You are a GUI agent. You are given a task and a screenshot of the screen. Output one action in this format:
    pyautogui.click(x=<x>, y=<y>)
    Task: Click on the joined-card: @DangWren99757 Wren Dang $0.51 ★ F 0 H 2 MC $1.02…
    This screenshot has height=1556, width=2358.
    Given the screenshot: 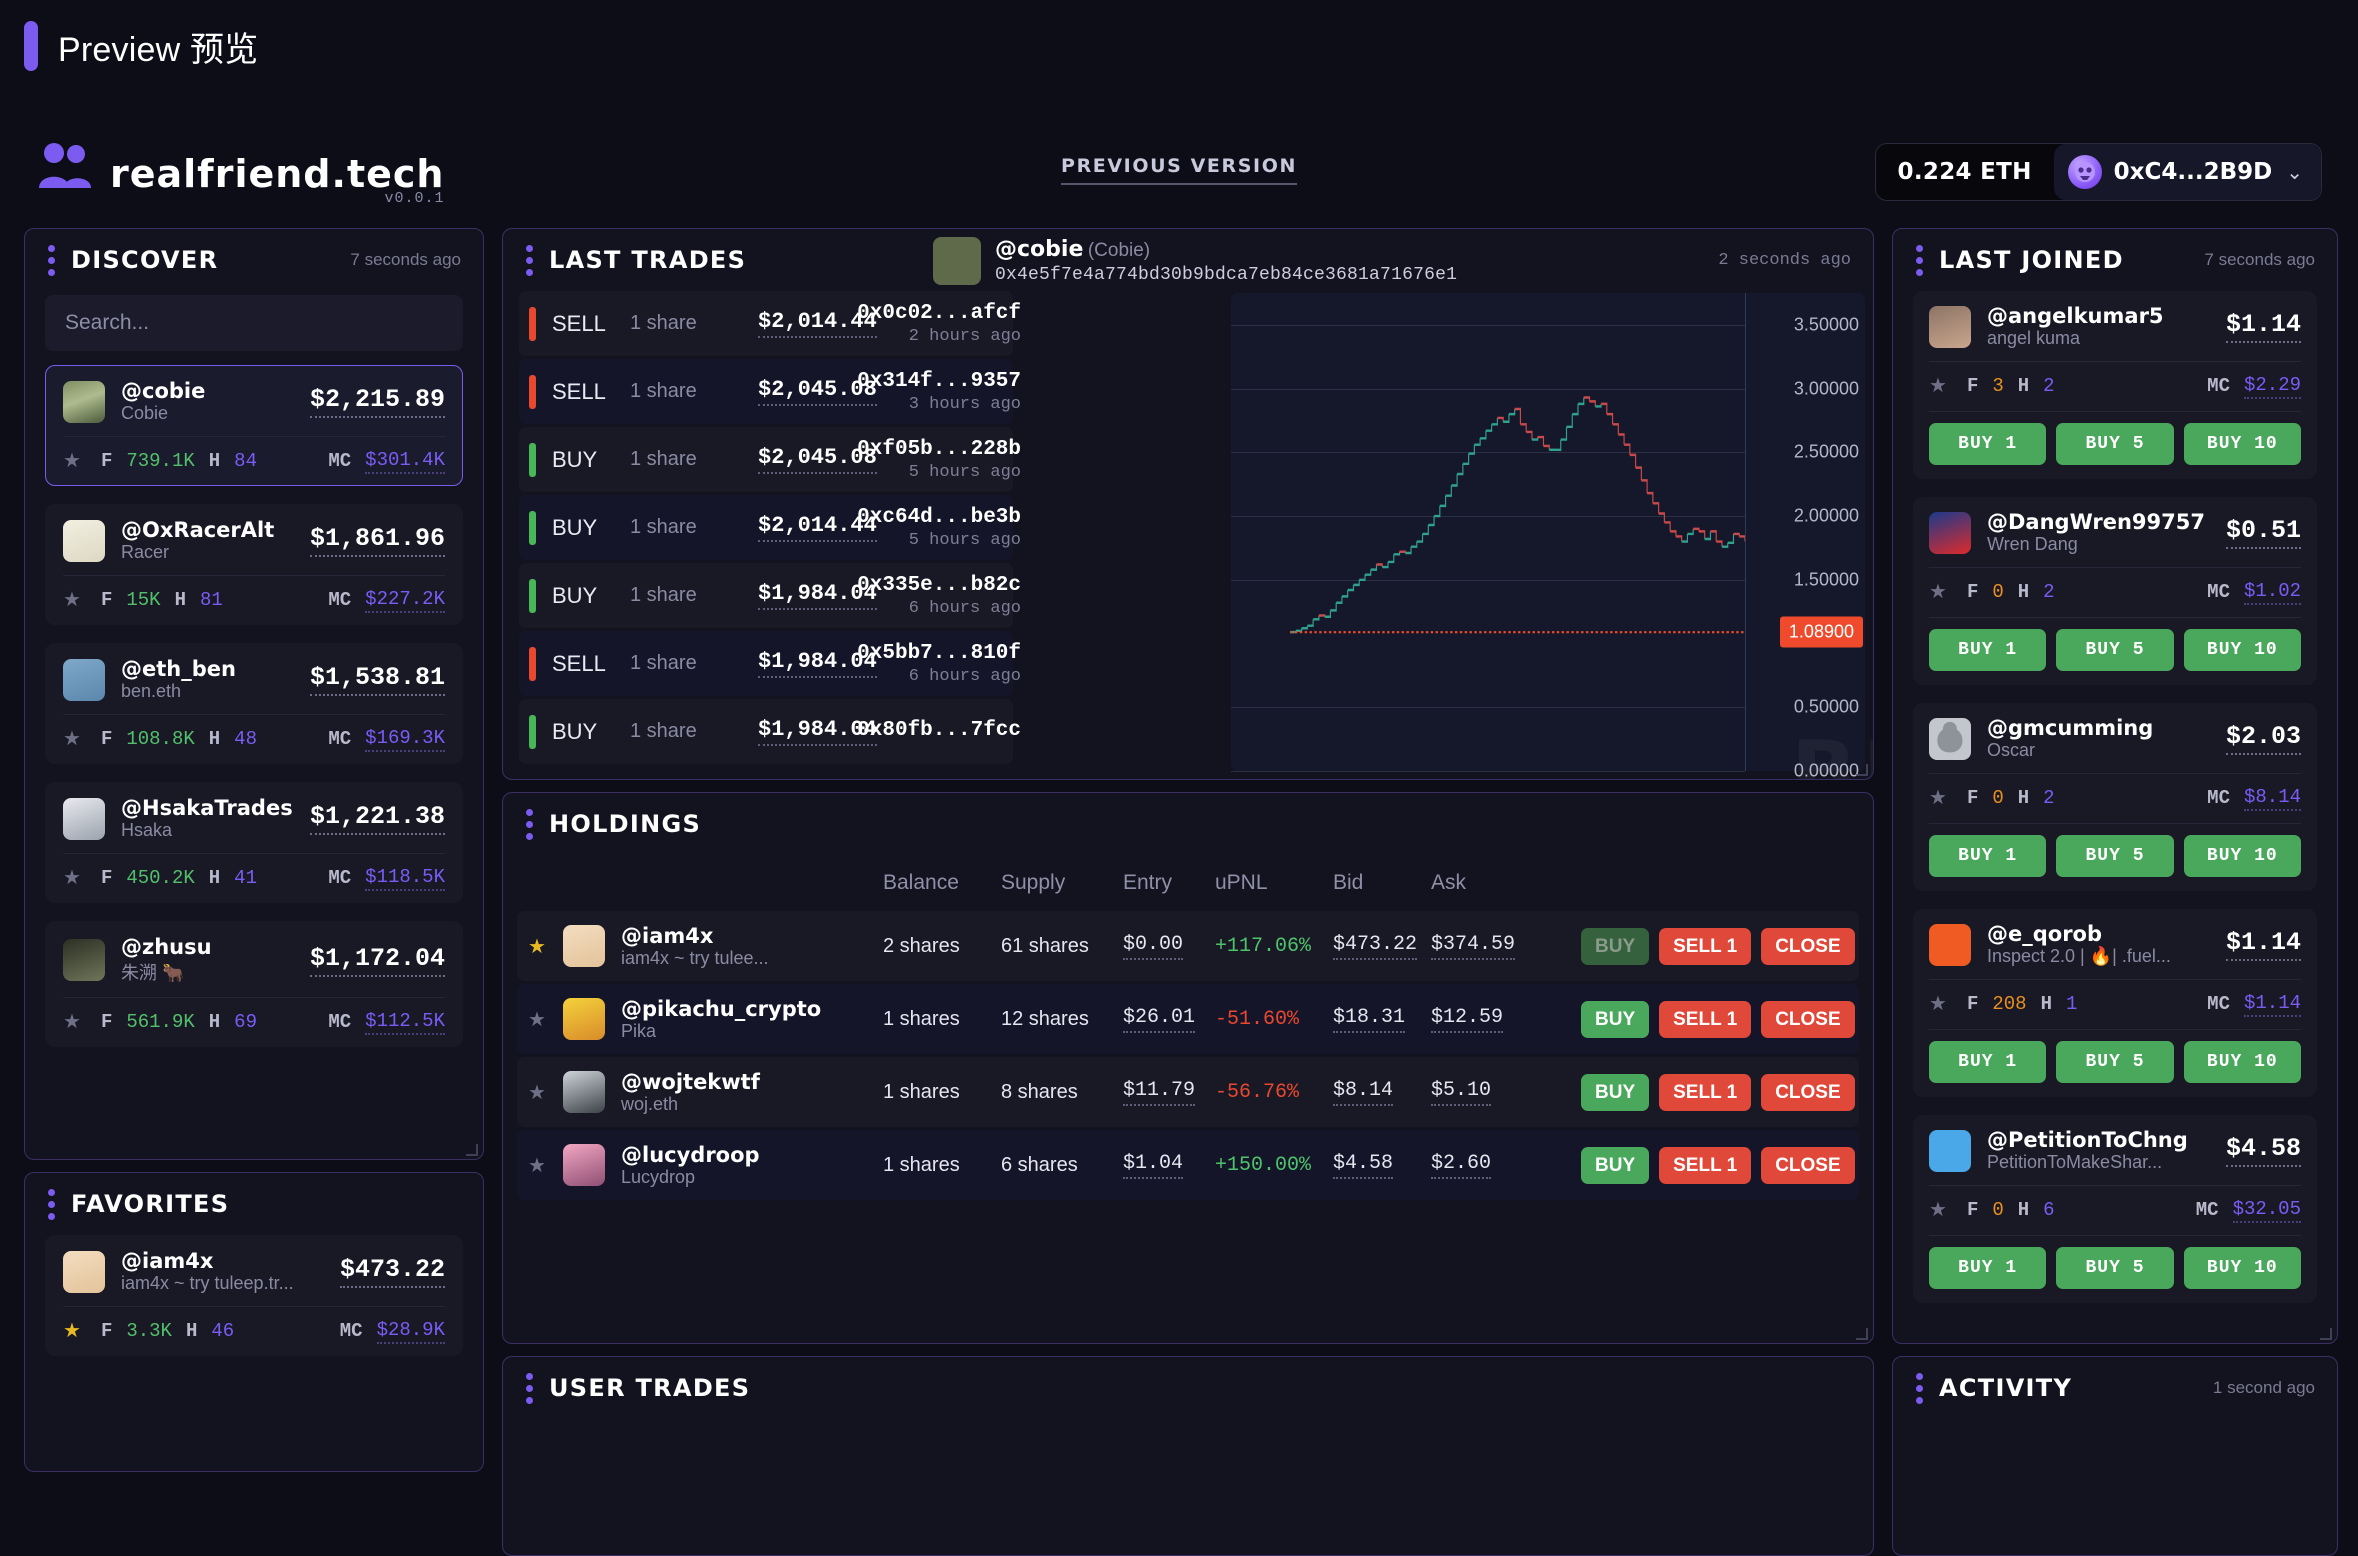 What is the action you would take?
    pyautogui.click(x=2115, y=591)
    